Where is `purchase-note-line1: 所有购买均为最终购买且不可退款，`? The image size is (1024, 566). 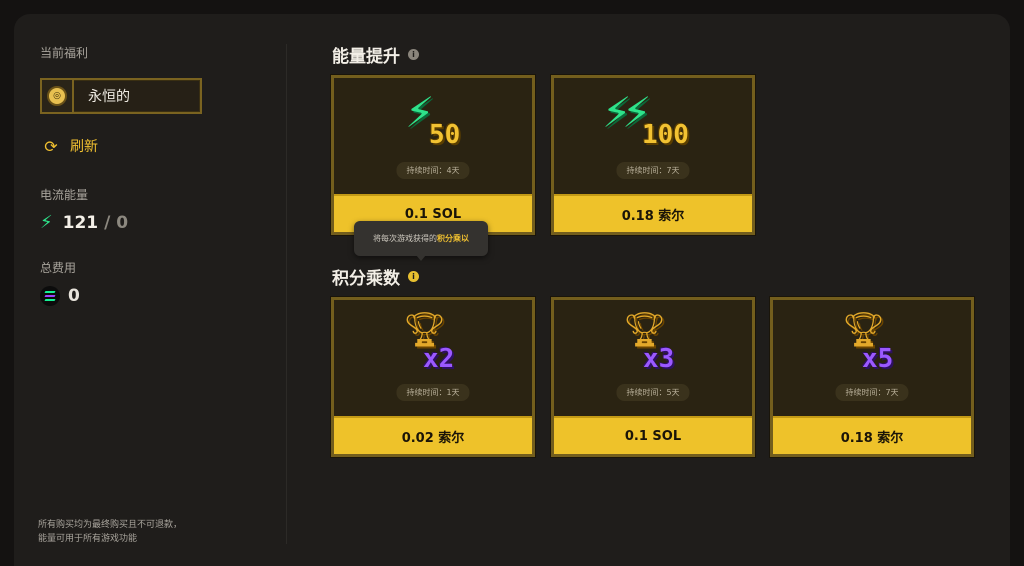 purchase-note-line1: 所有购买均为最终购买且不可退款， is located at coordinates (110, 525).